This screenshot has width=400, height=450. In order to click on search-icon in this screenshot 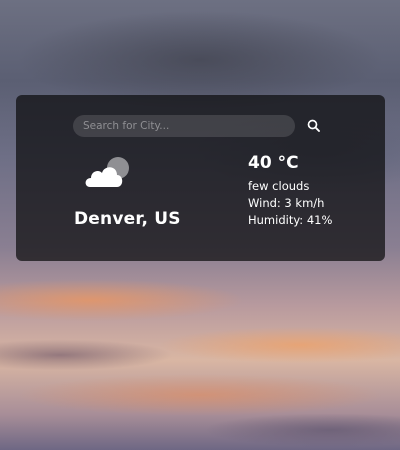, I will do `click(313, 125)`.